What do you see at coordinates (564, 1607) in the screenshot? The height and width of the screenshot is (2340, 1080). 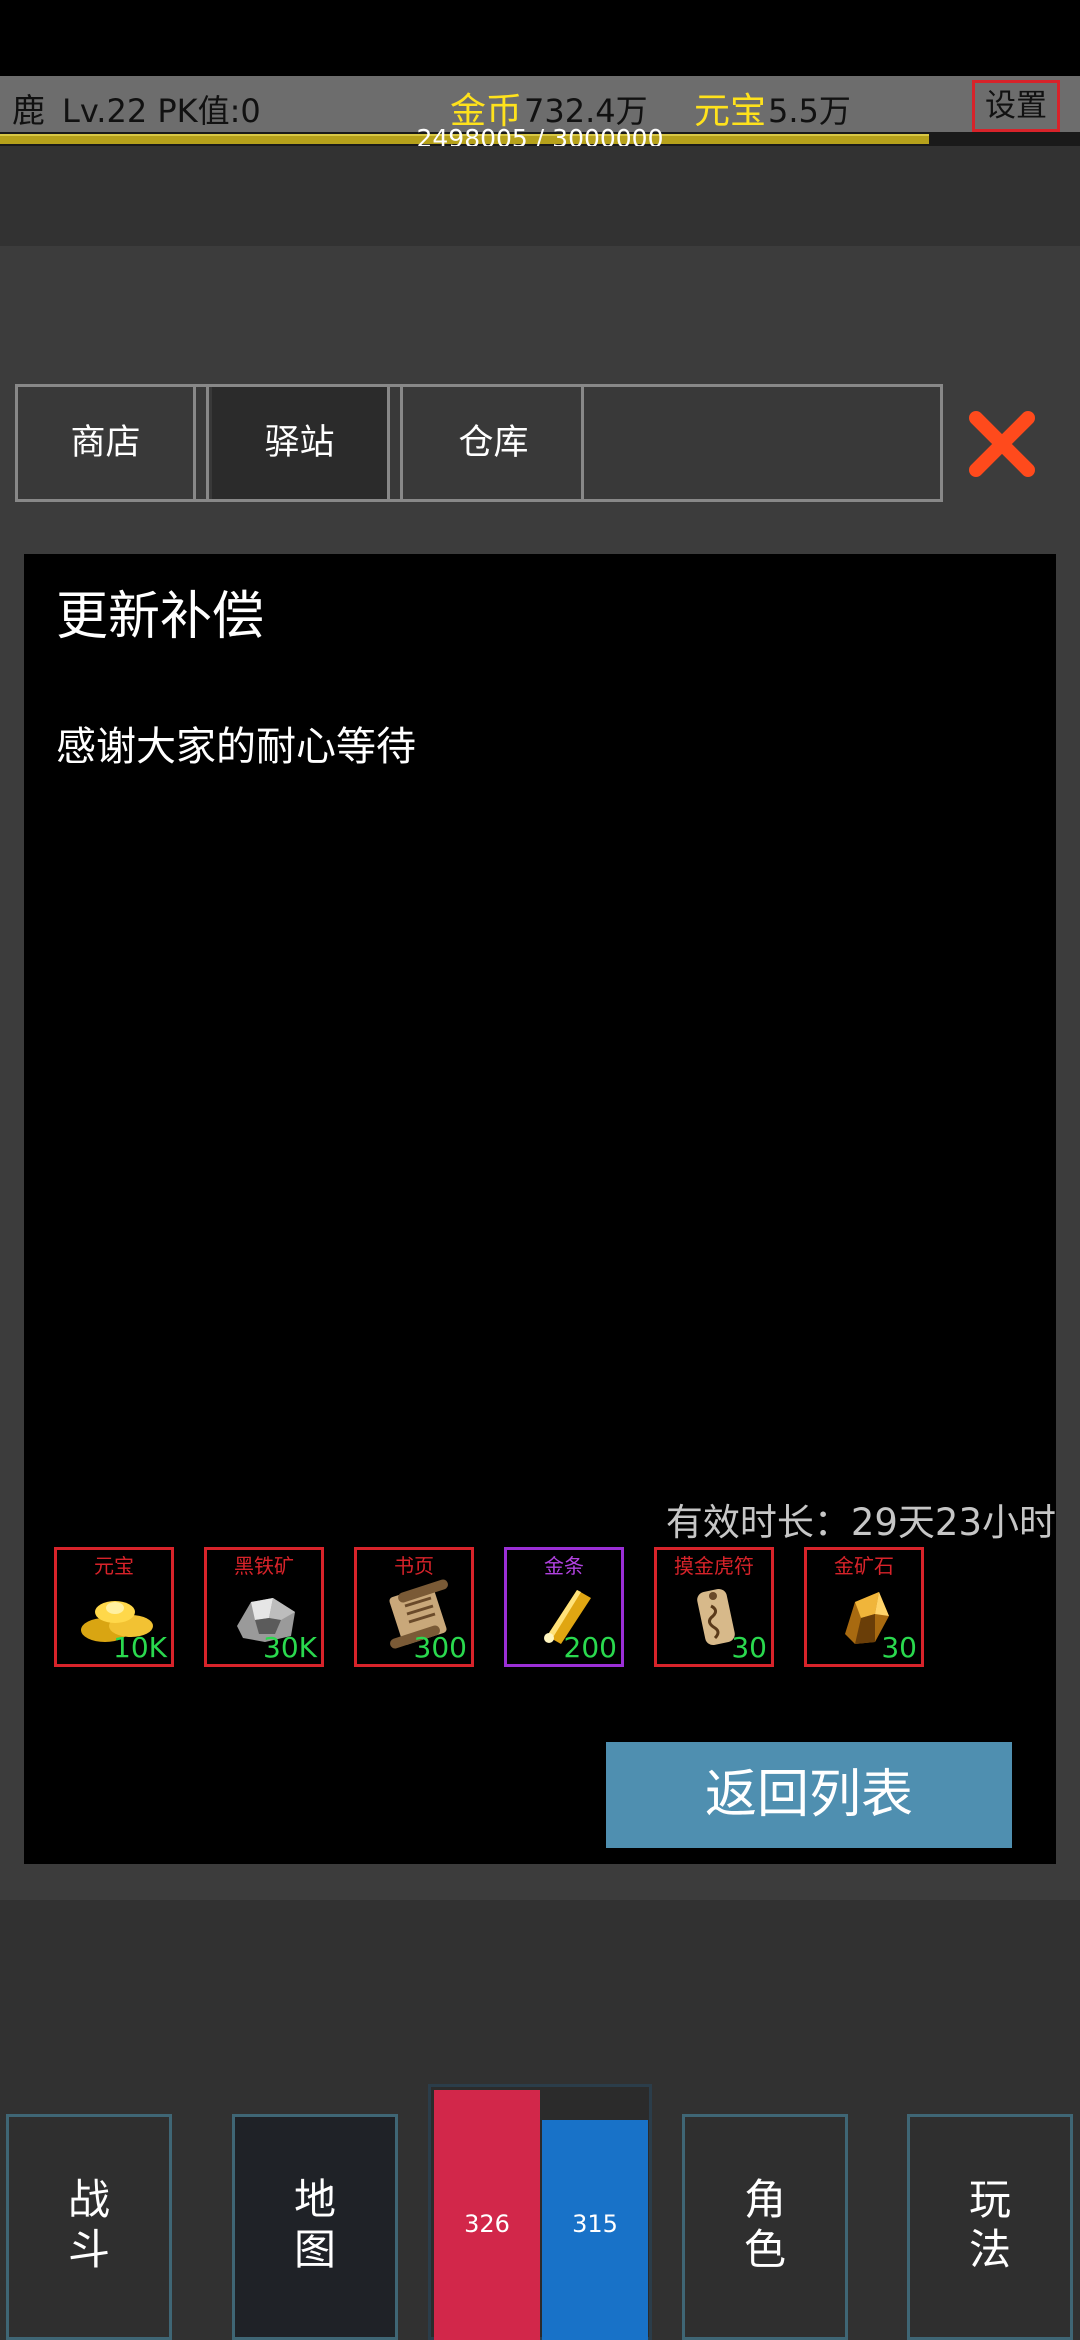 I see `reward-item: 金条 200` at bounding box center [564, 1607].